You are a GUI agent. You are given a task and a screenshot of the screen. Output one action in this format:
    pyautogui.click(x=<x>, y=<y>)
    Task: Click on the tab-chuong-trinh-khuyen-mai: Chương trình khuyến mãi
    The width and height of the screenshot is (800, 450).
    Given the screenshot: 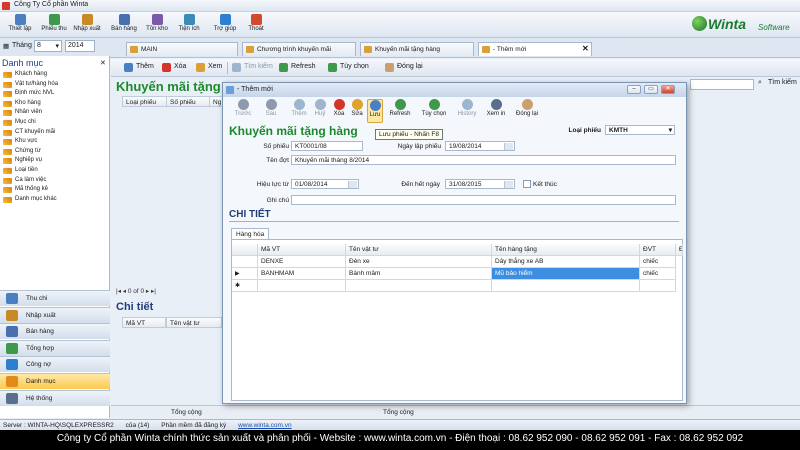 What is the action you would take?
    pyautogui.click(x=299, y=49)
    